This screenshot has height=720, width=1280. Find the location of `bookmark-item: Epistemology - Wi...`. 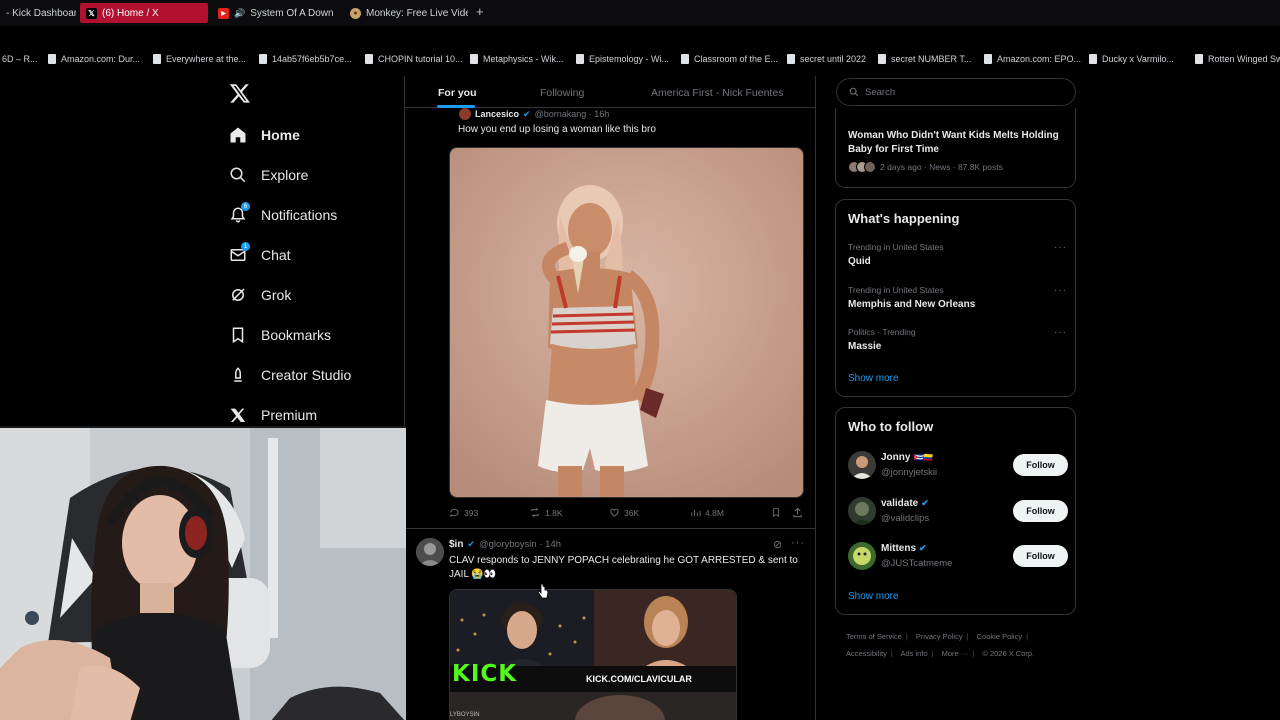

bookmark-item: Epistemology - Wi... is located at coordinates (622, 59).